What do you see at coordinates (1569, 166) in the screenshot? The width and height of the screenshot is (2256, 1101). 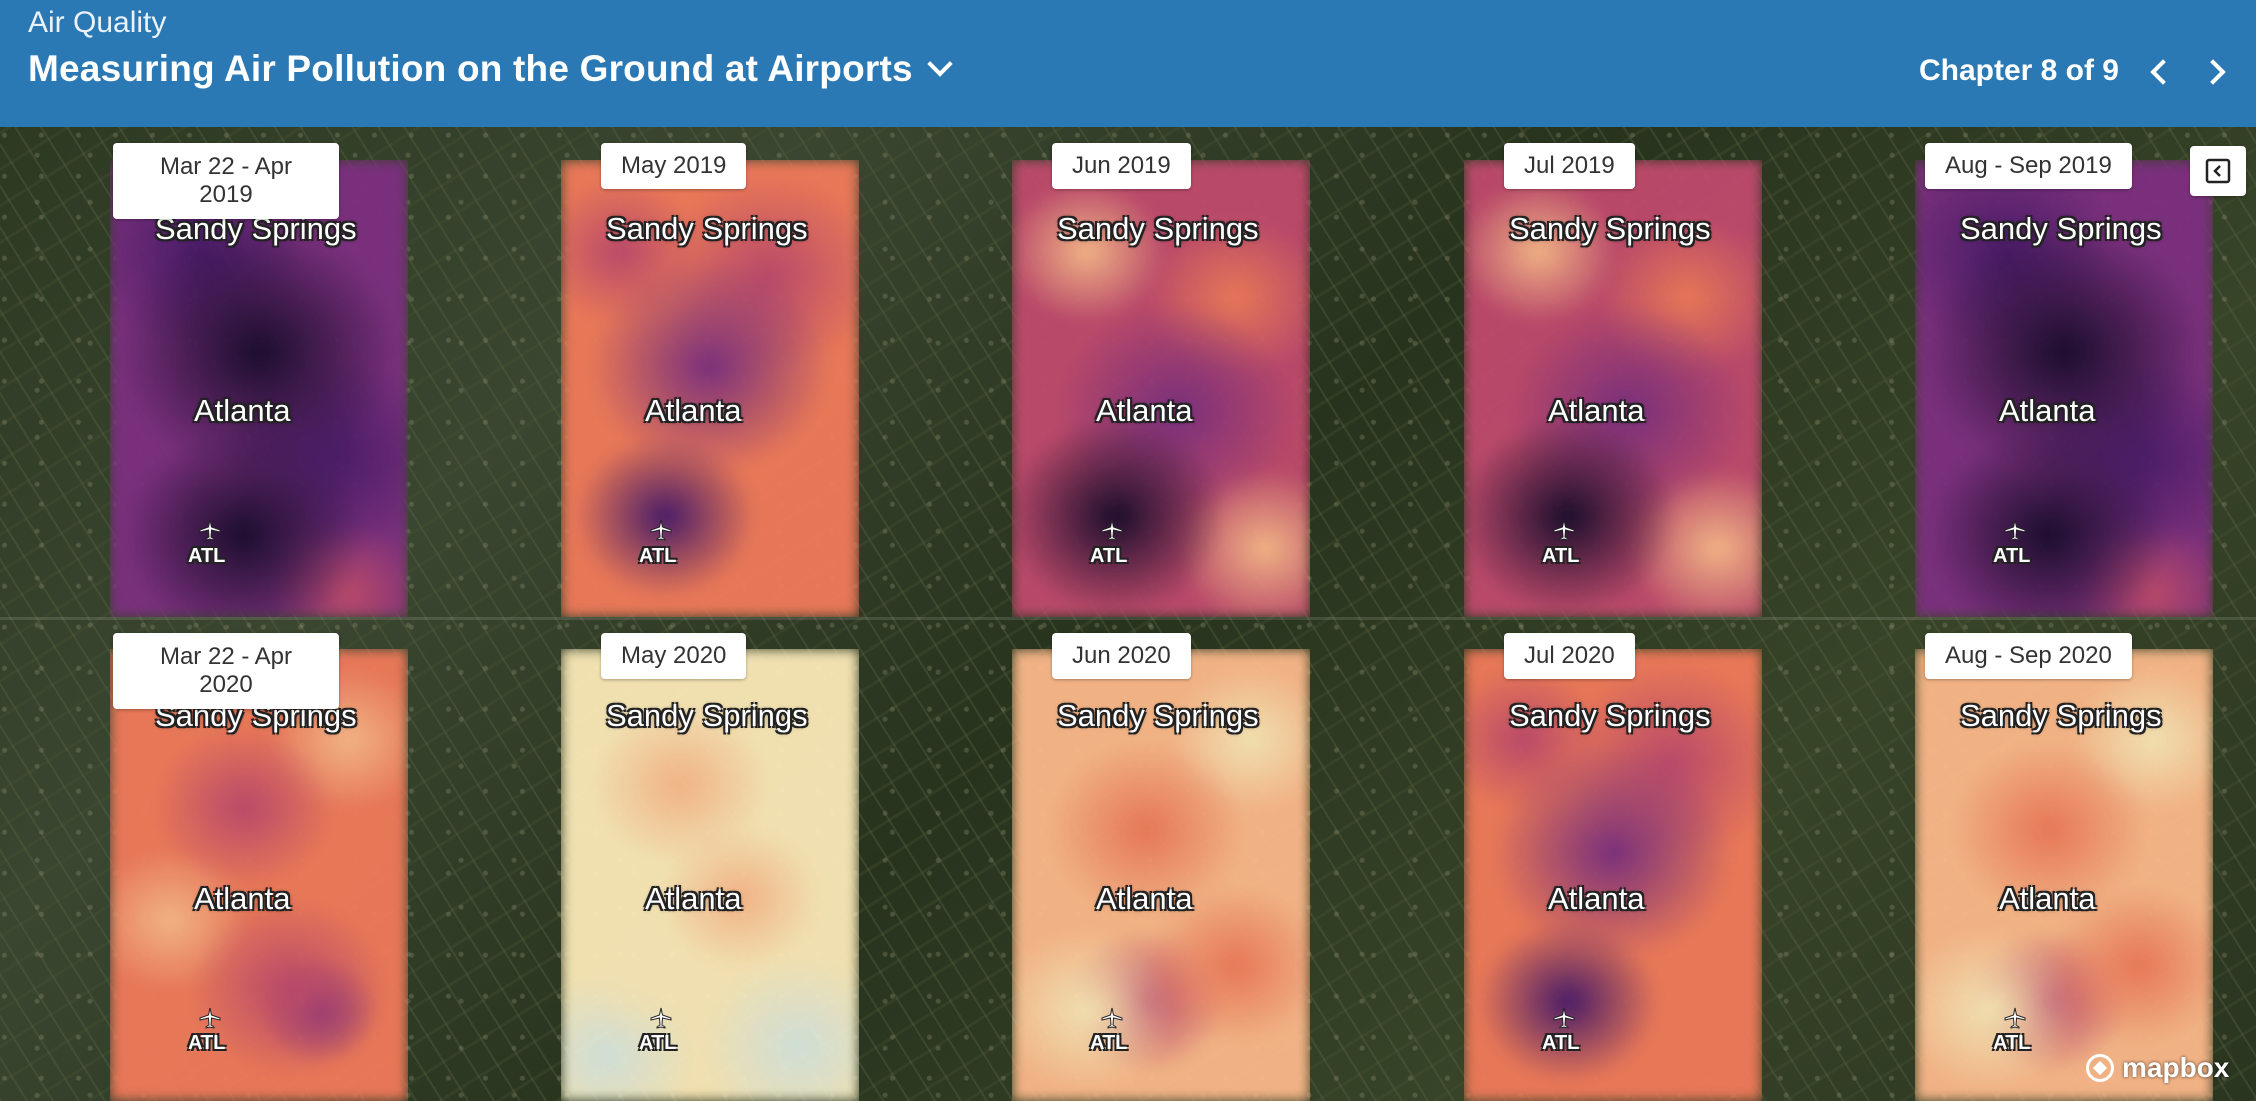 I see `period-label: Jul 2019` at bounding box center [1569, 166].